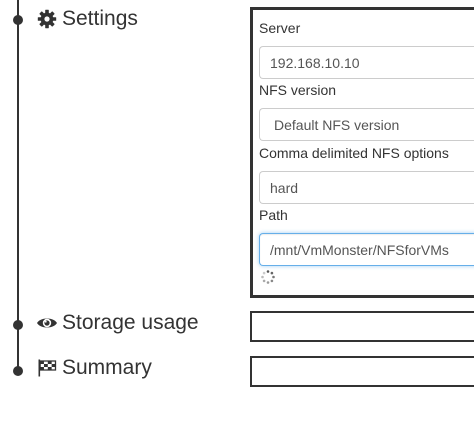  Describe the element at coordinates (366, 249) in the screenshot. I see `path-input` at that location.